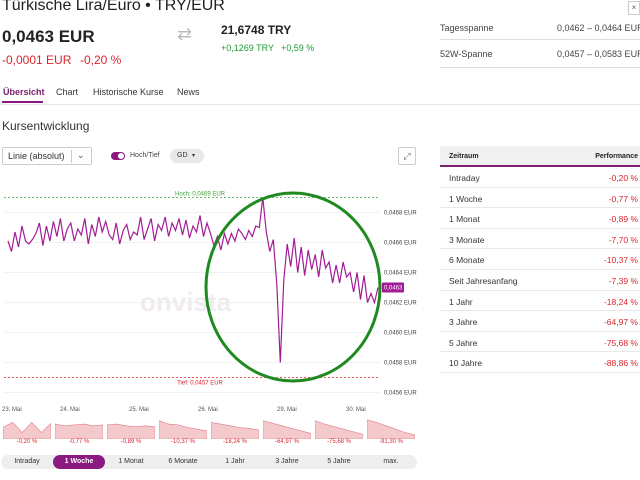 This screenshot has height=480, width=640. Describe the element at coordinates (200, 384) in the screenshot. I see `low-label: Tief: 0,0457 EUR` at that location.